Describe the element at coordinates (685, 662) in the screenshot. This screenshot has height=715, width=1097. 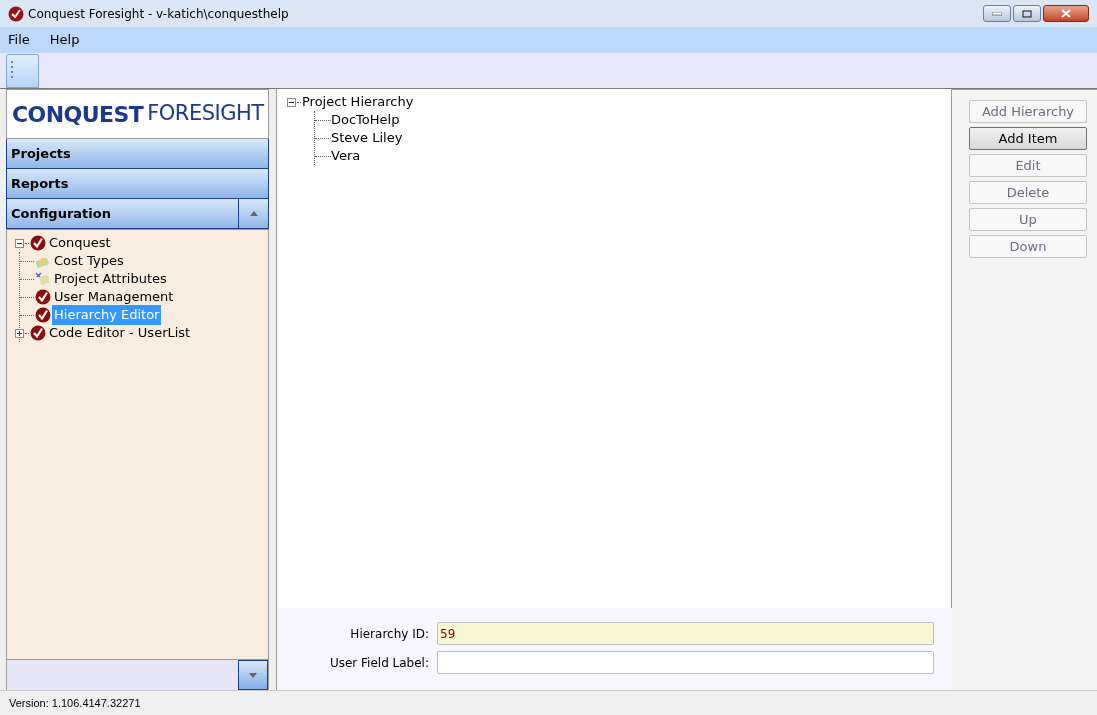
I see `text-field` at that location.